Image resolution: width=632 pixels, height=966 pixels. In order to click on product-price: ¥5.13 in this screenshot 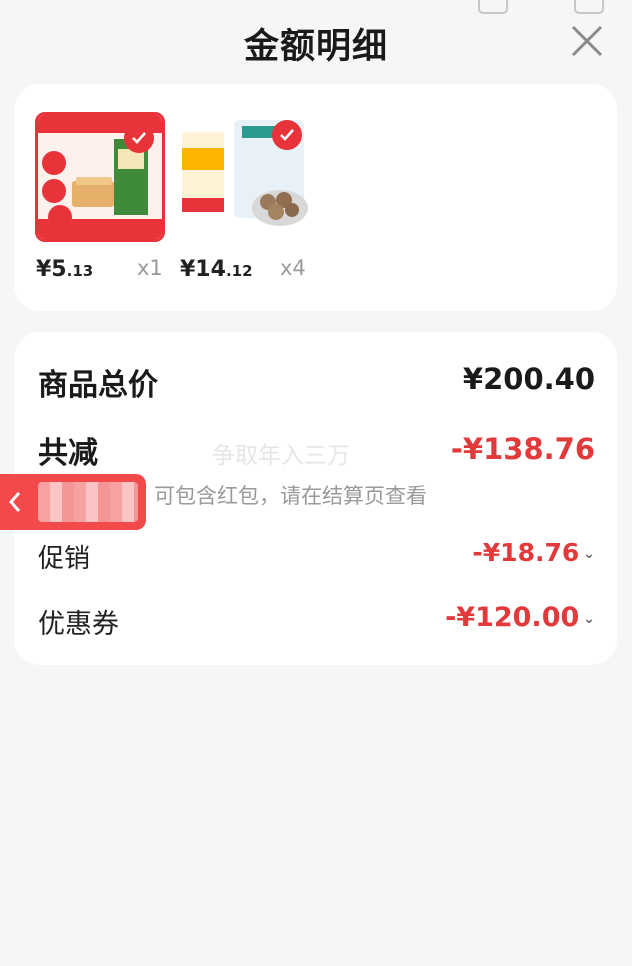, I will do `click(64, 269)`.